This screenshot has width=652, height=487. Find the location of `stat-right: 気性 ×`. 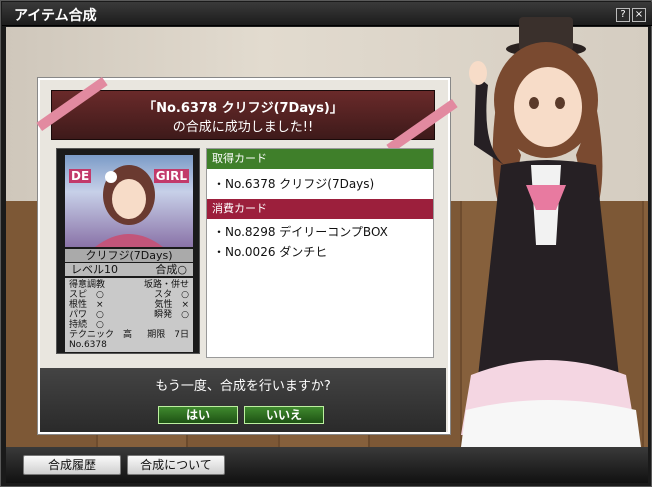

stat-right: 気性 × is located at coordinates (171, 305).